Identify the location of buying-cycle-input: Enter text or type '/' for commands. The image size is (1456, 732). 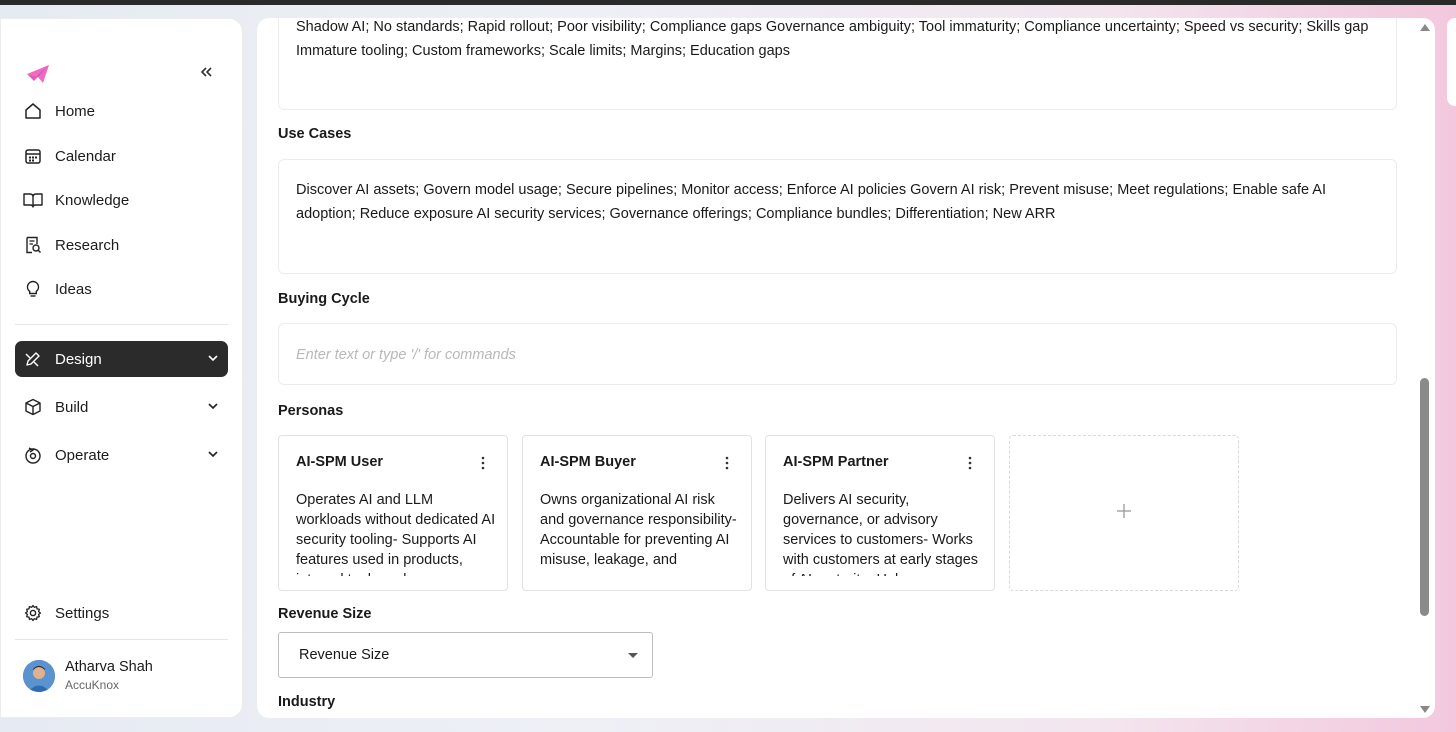
(837, 354).